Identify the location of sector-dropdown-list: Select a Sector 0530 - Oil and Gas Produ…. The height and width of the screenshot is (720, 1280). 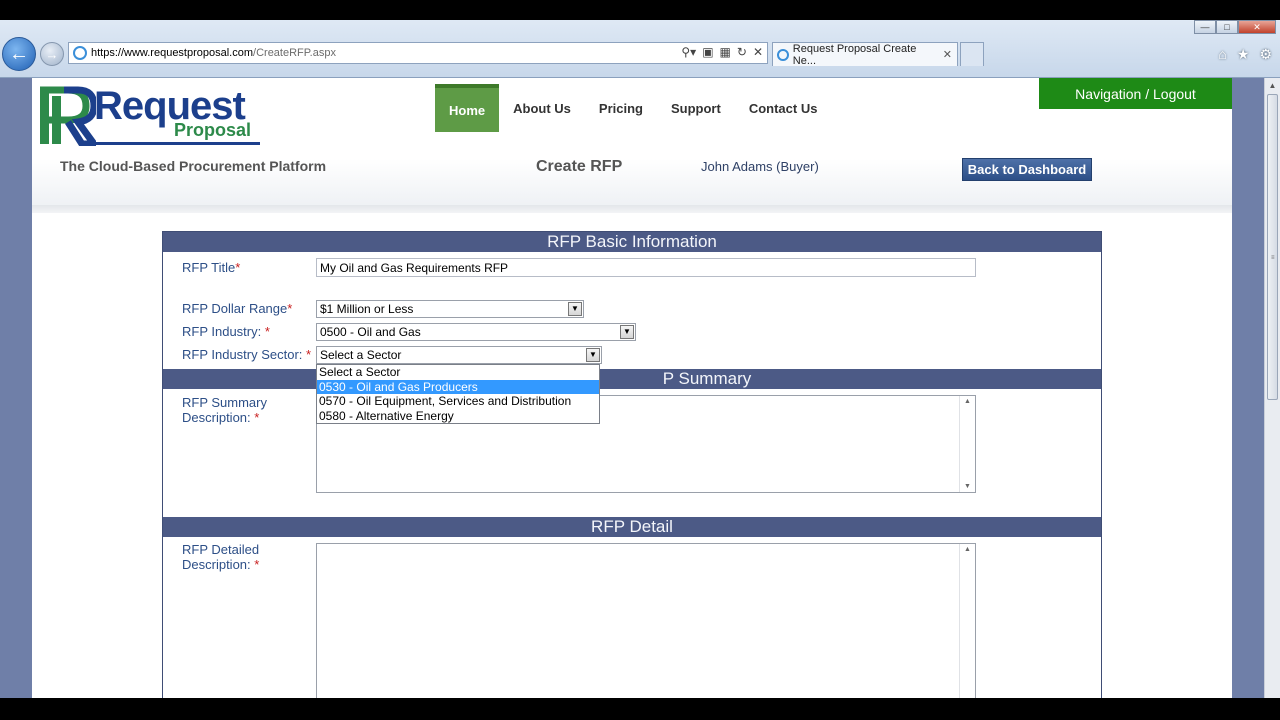
(458, 394).